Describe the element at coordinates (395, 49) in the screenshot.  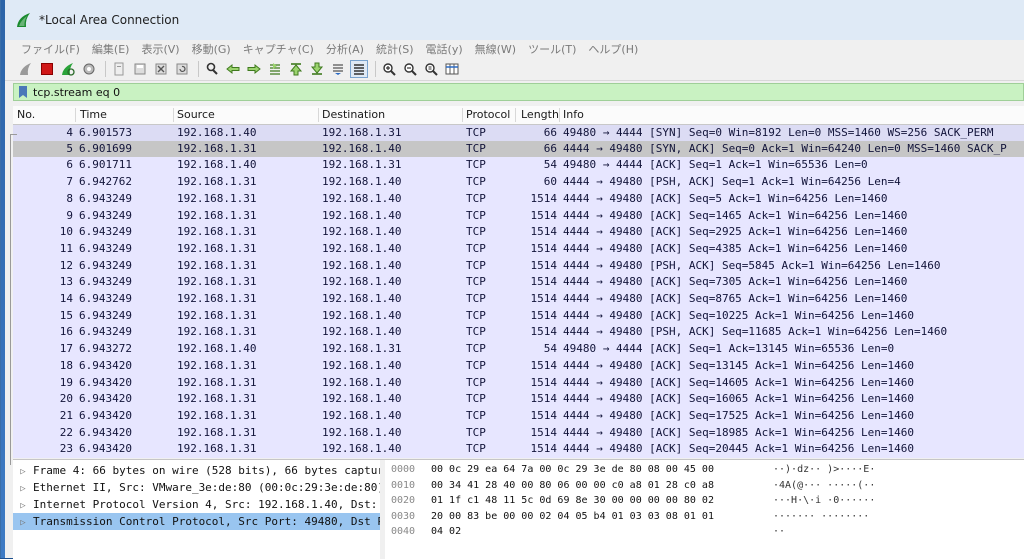
I see `menu-statistics: 統計(S)` at that location.